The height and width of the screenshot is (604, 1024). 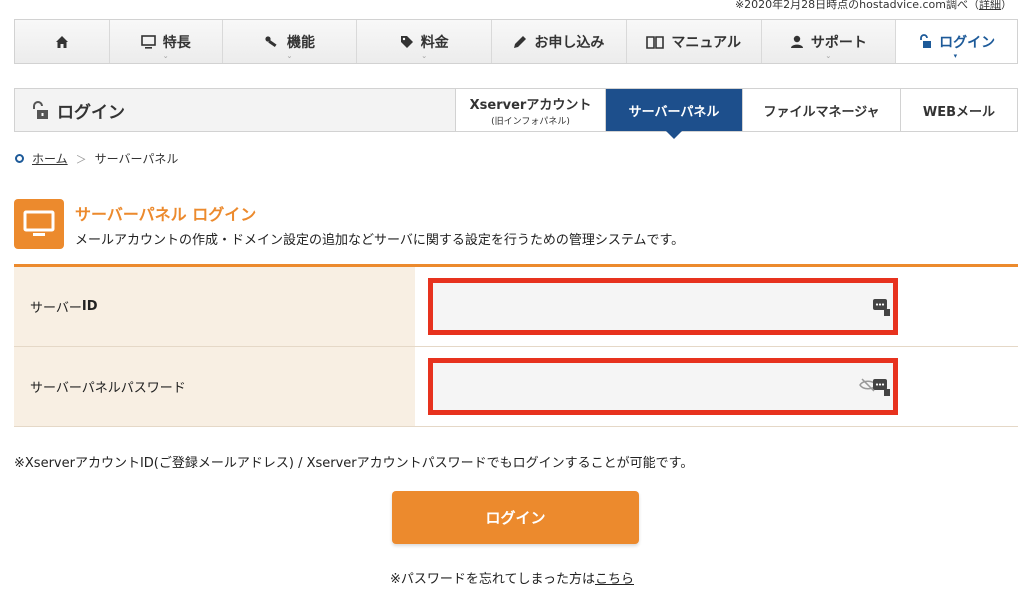 I want to click on home-icon, so click(x=61, y=41).